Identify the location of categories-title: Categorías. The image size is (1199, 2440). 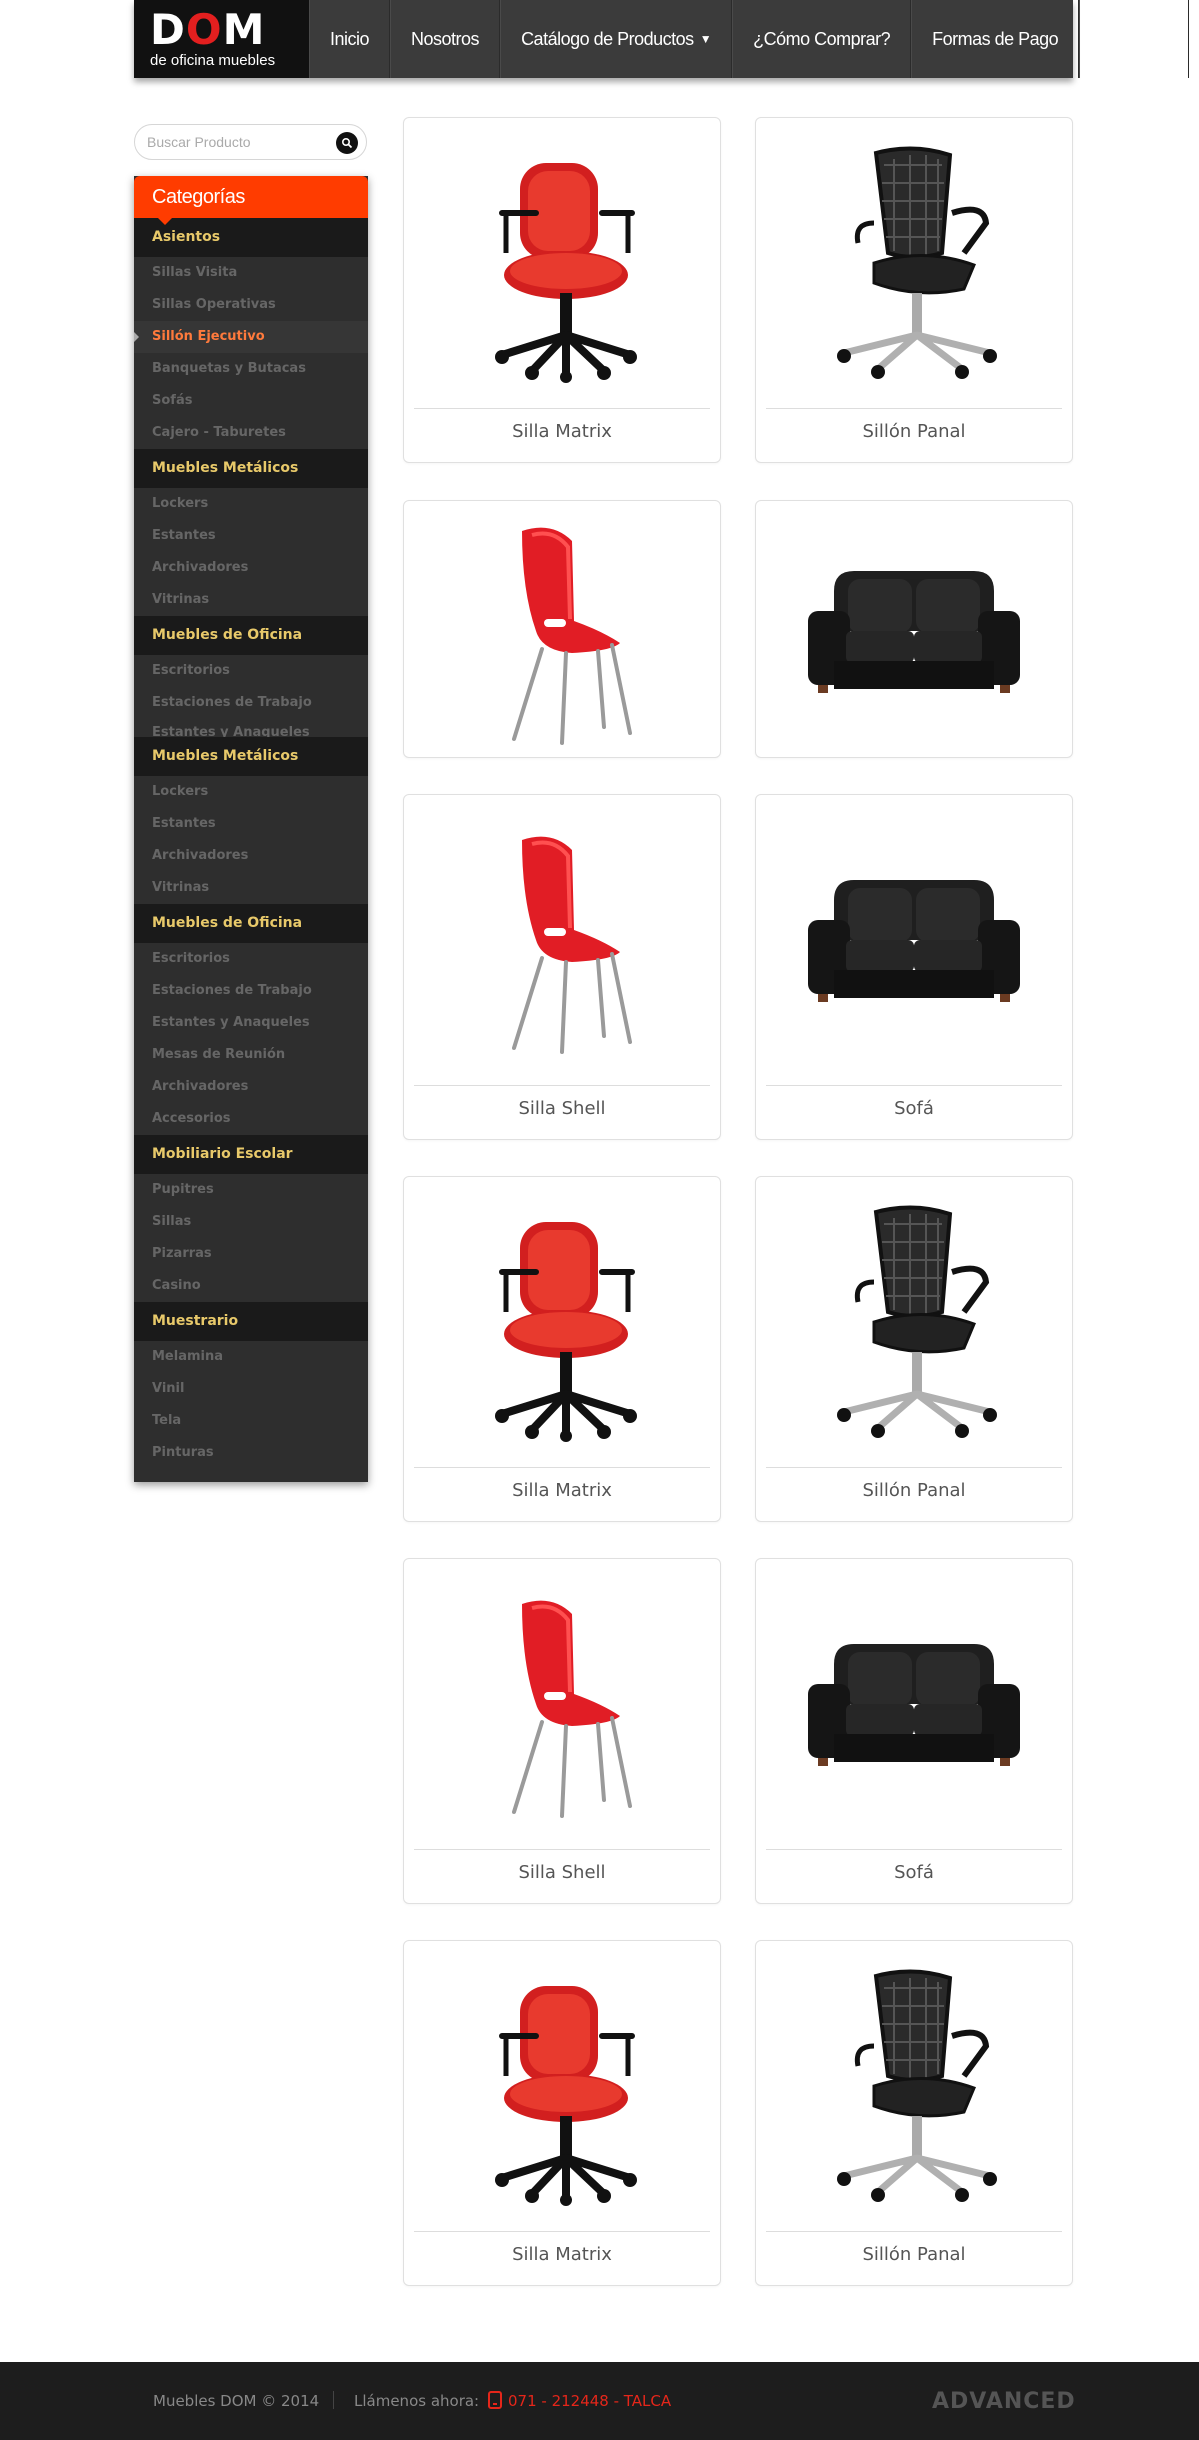
(251, 200).